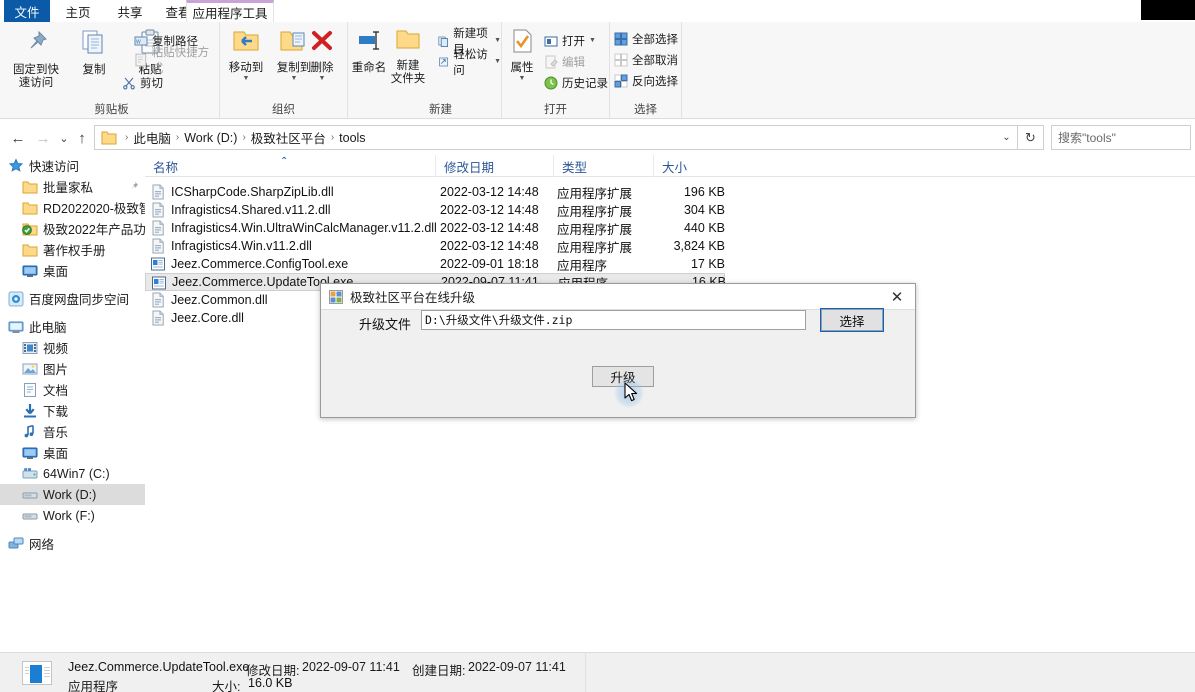  What do you see at coordinates (469, 167) in the screenshot?
I see `column-header-date-label: 修改日期` at bounding box center [469, 167].